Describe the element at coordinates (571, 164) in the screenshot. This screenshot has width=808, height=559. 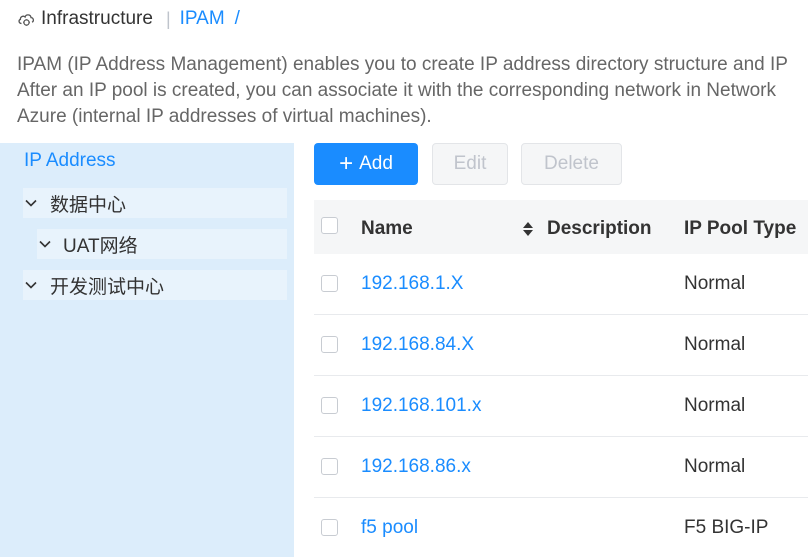
I see `delete-button: Delete` at that location.